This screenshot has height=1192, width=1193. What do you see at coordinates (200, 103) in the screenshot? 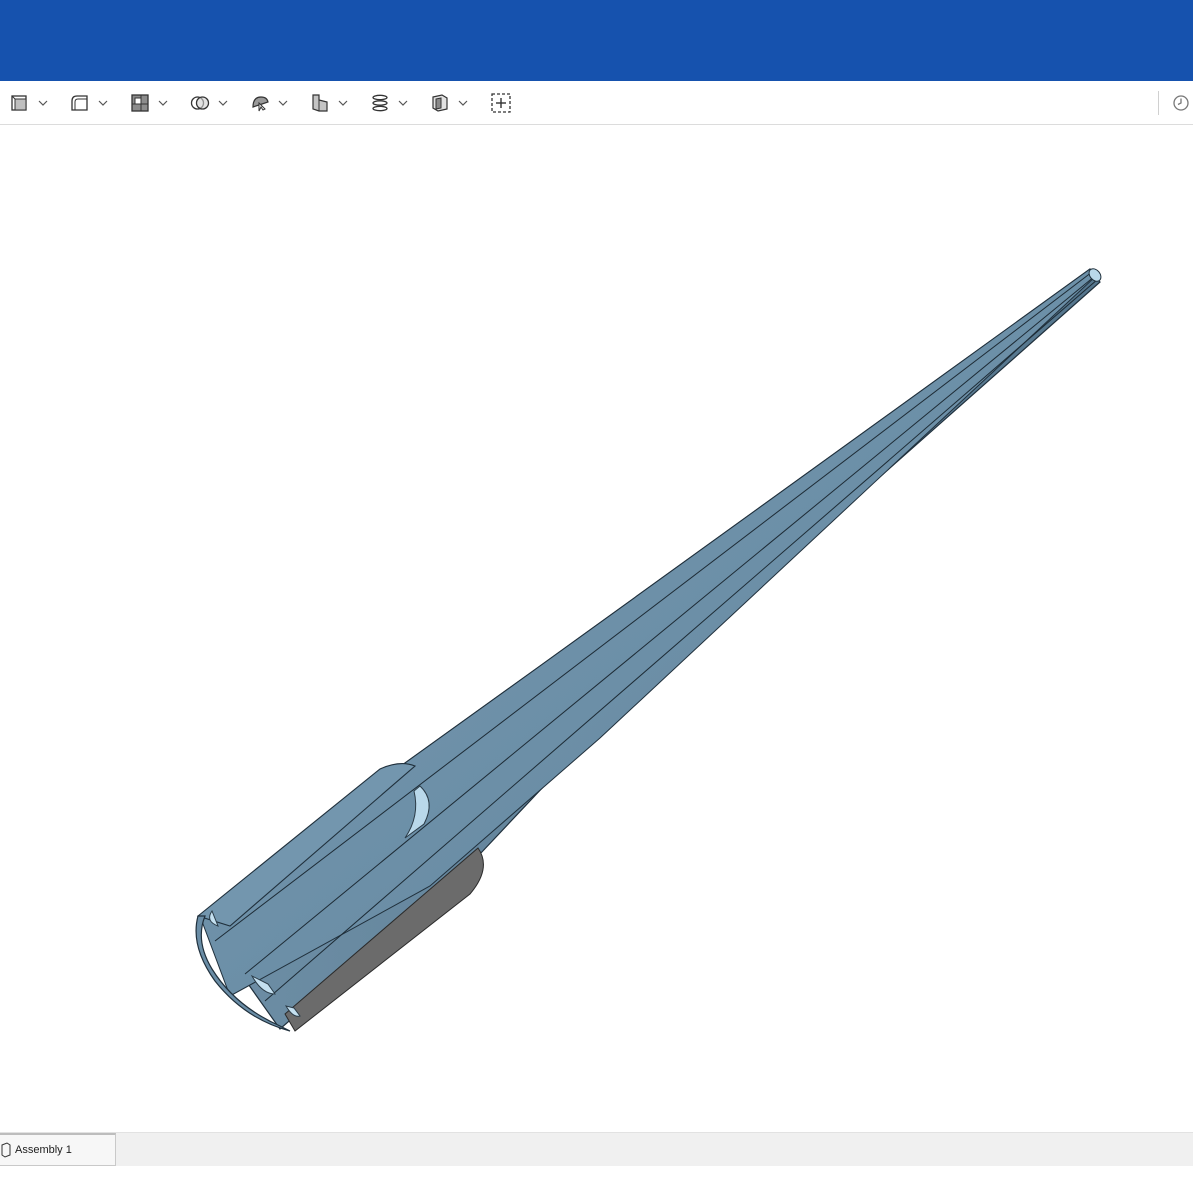
I see `boolean-icon` at bounding box center [200, 103].